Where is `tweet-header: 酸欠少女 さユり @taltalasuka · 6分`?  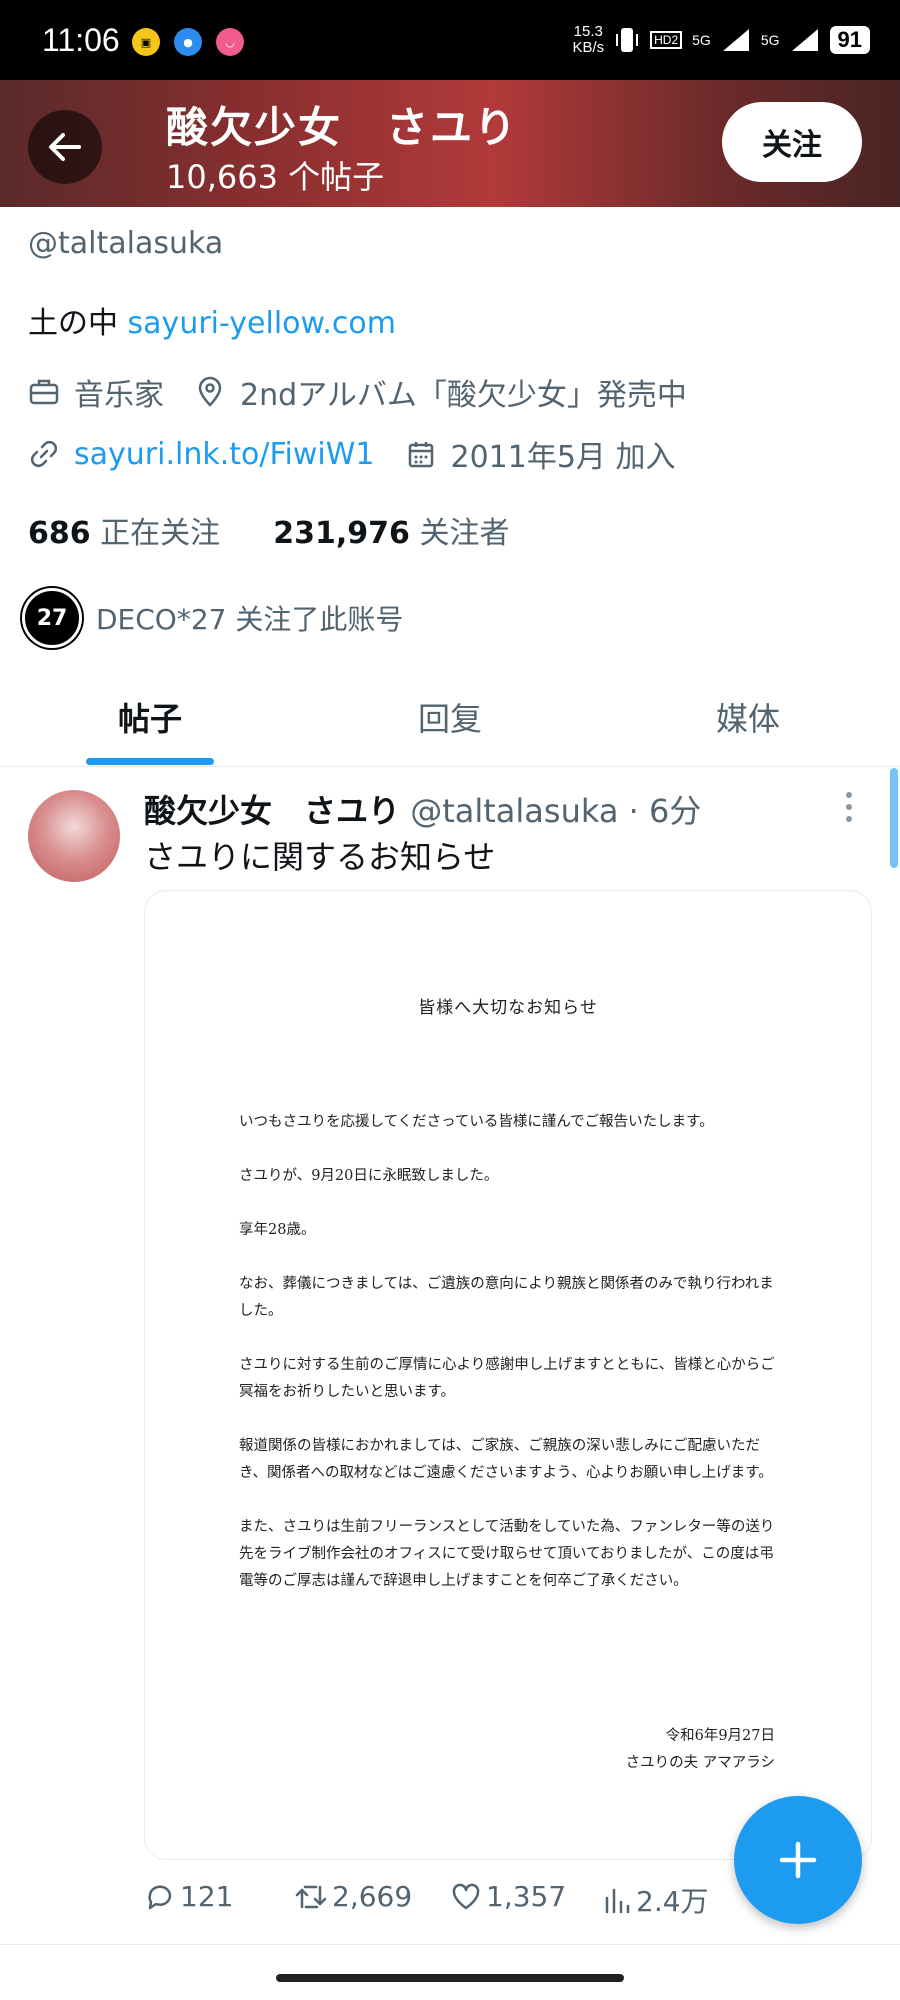
tweet-header: 酸欠少女 さユり @taltalasuka · 6分 is located at coordinates (422, 809).